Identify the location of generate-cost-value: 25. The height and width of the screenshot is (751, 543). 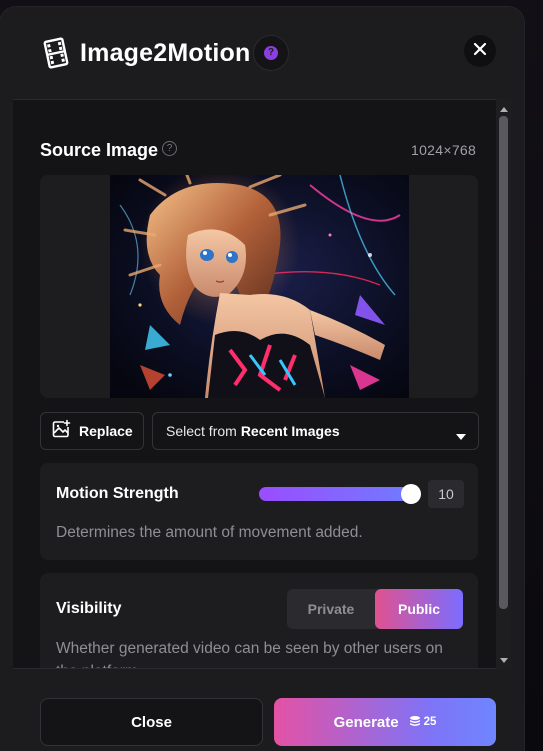
(430, 722).